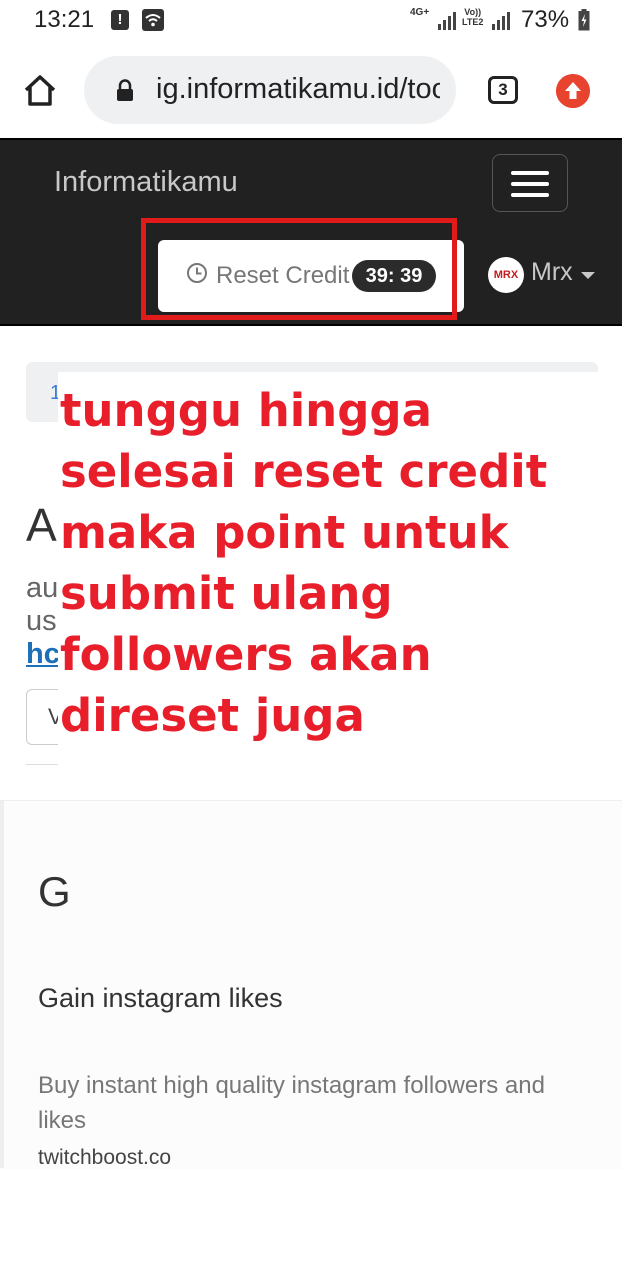  What do you see at coordinates (298, 89) in the screenshot?
I see `url-text: ig.informatikamu.id/too` at bounding box center [298, 89].